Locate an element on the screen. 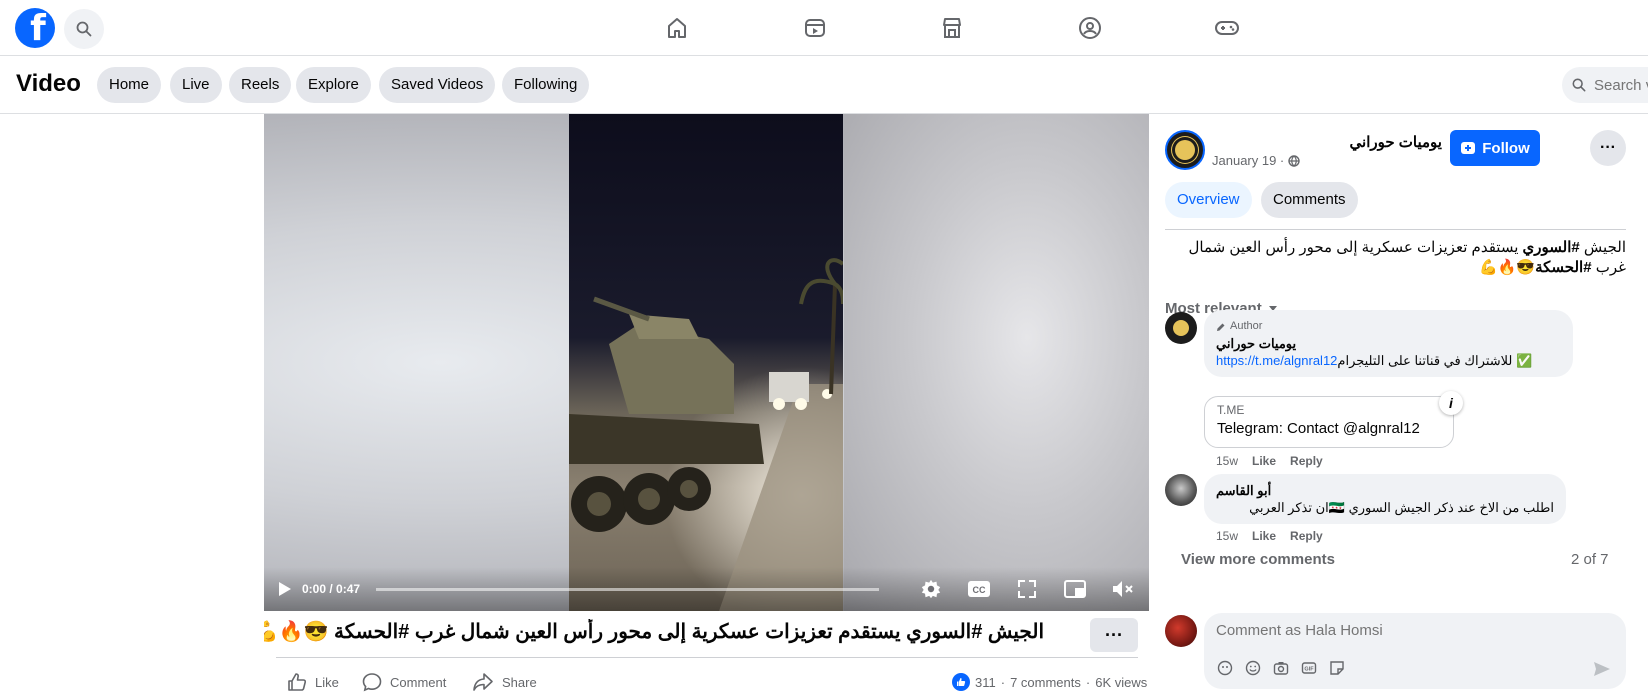  comment-link: https://t.me/algnral12 is located at coordinates (1276, 360).